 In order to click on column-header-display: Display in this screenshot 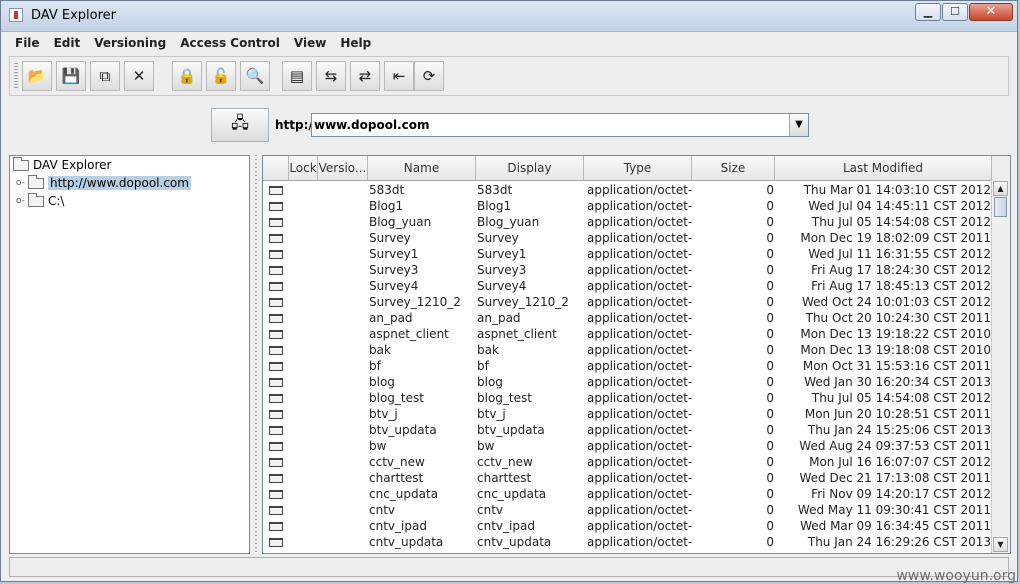, I will do `click(530, 168)`.